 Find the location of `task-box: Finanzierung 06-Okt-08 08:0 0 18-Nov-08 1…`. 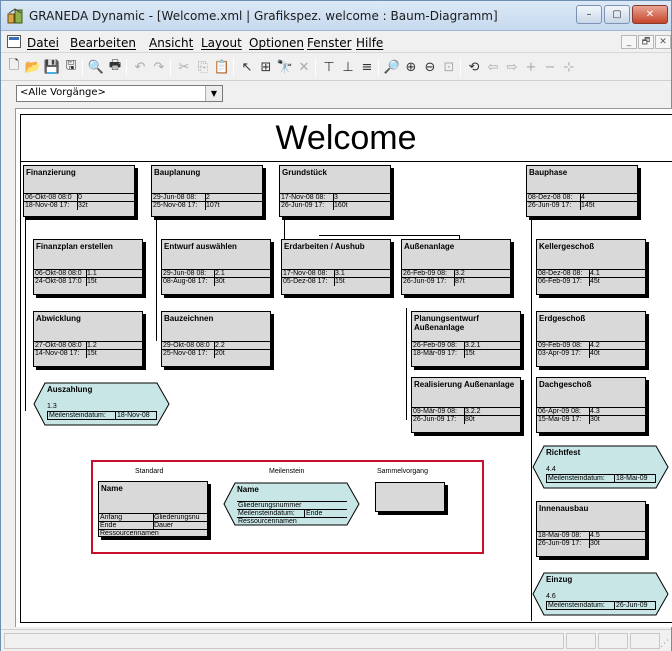

task-box: Finanzierung 06-Okt-08 08:0 0 18-Nov-08 1… is located at coordinates (79, 191).